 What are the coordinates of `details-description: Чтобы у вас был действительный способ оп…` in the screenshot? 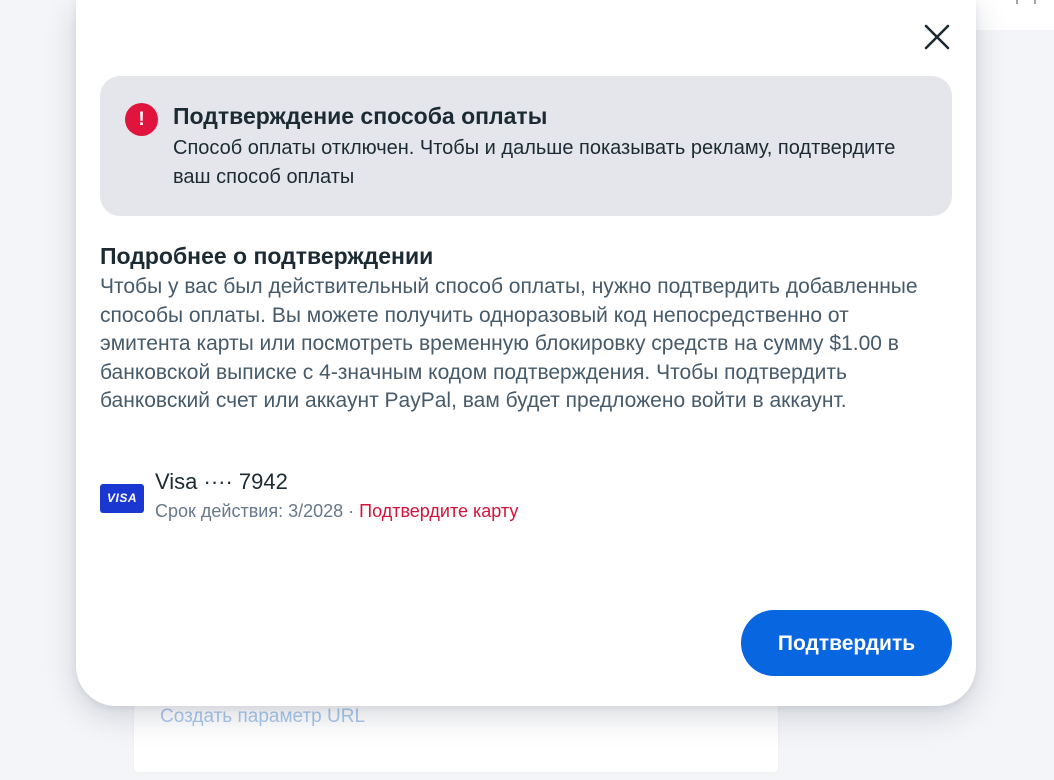 It's located at (509, 343).